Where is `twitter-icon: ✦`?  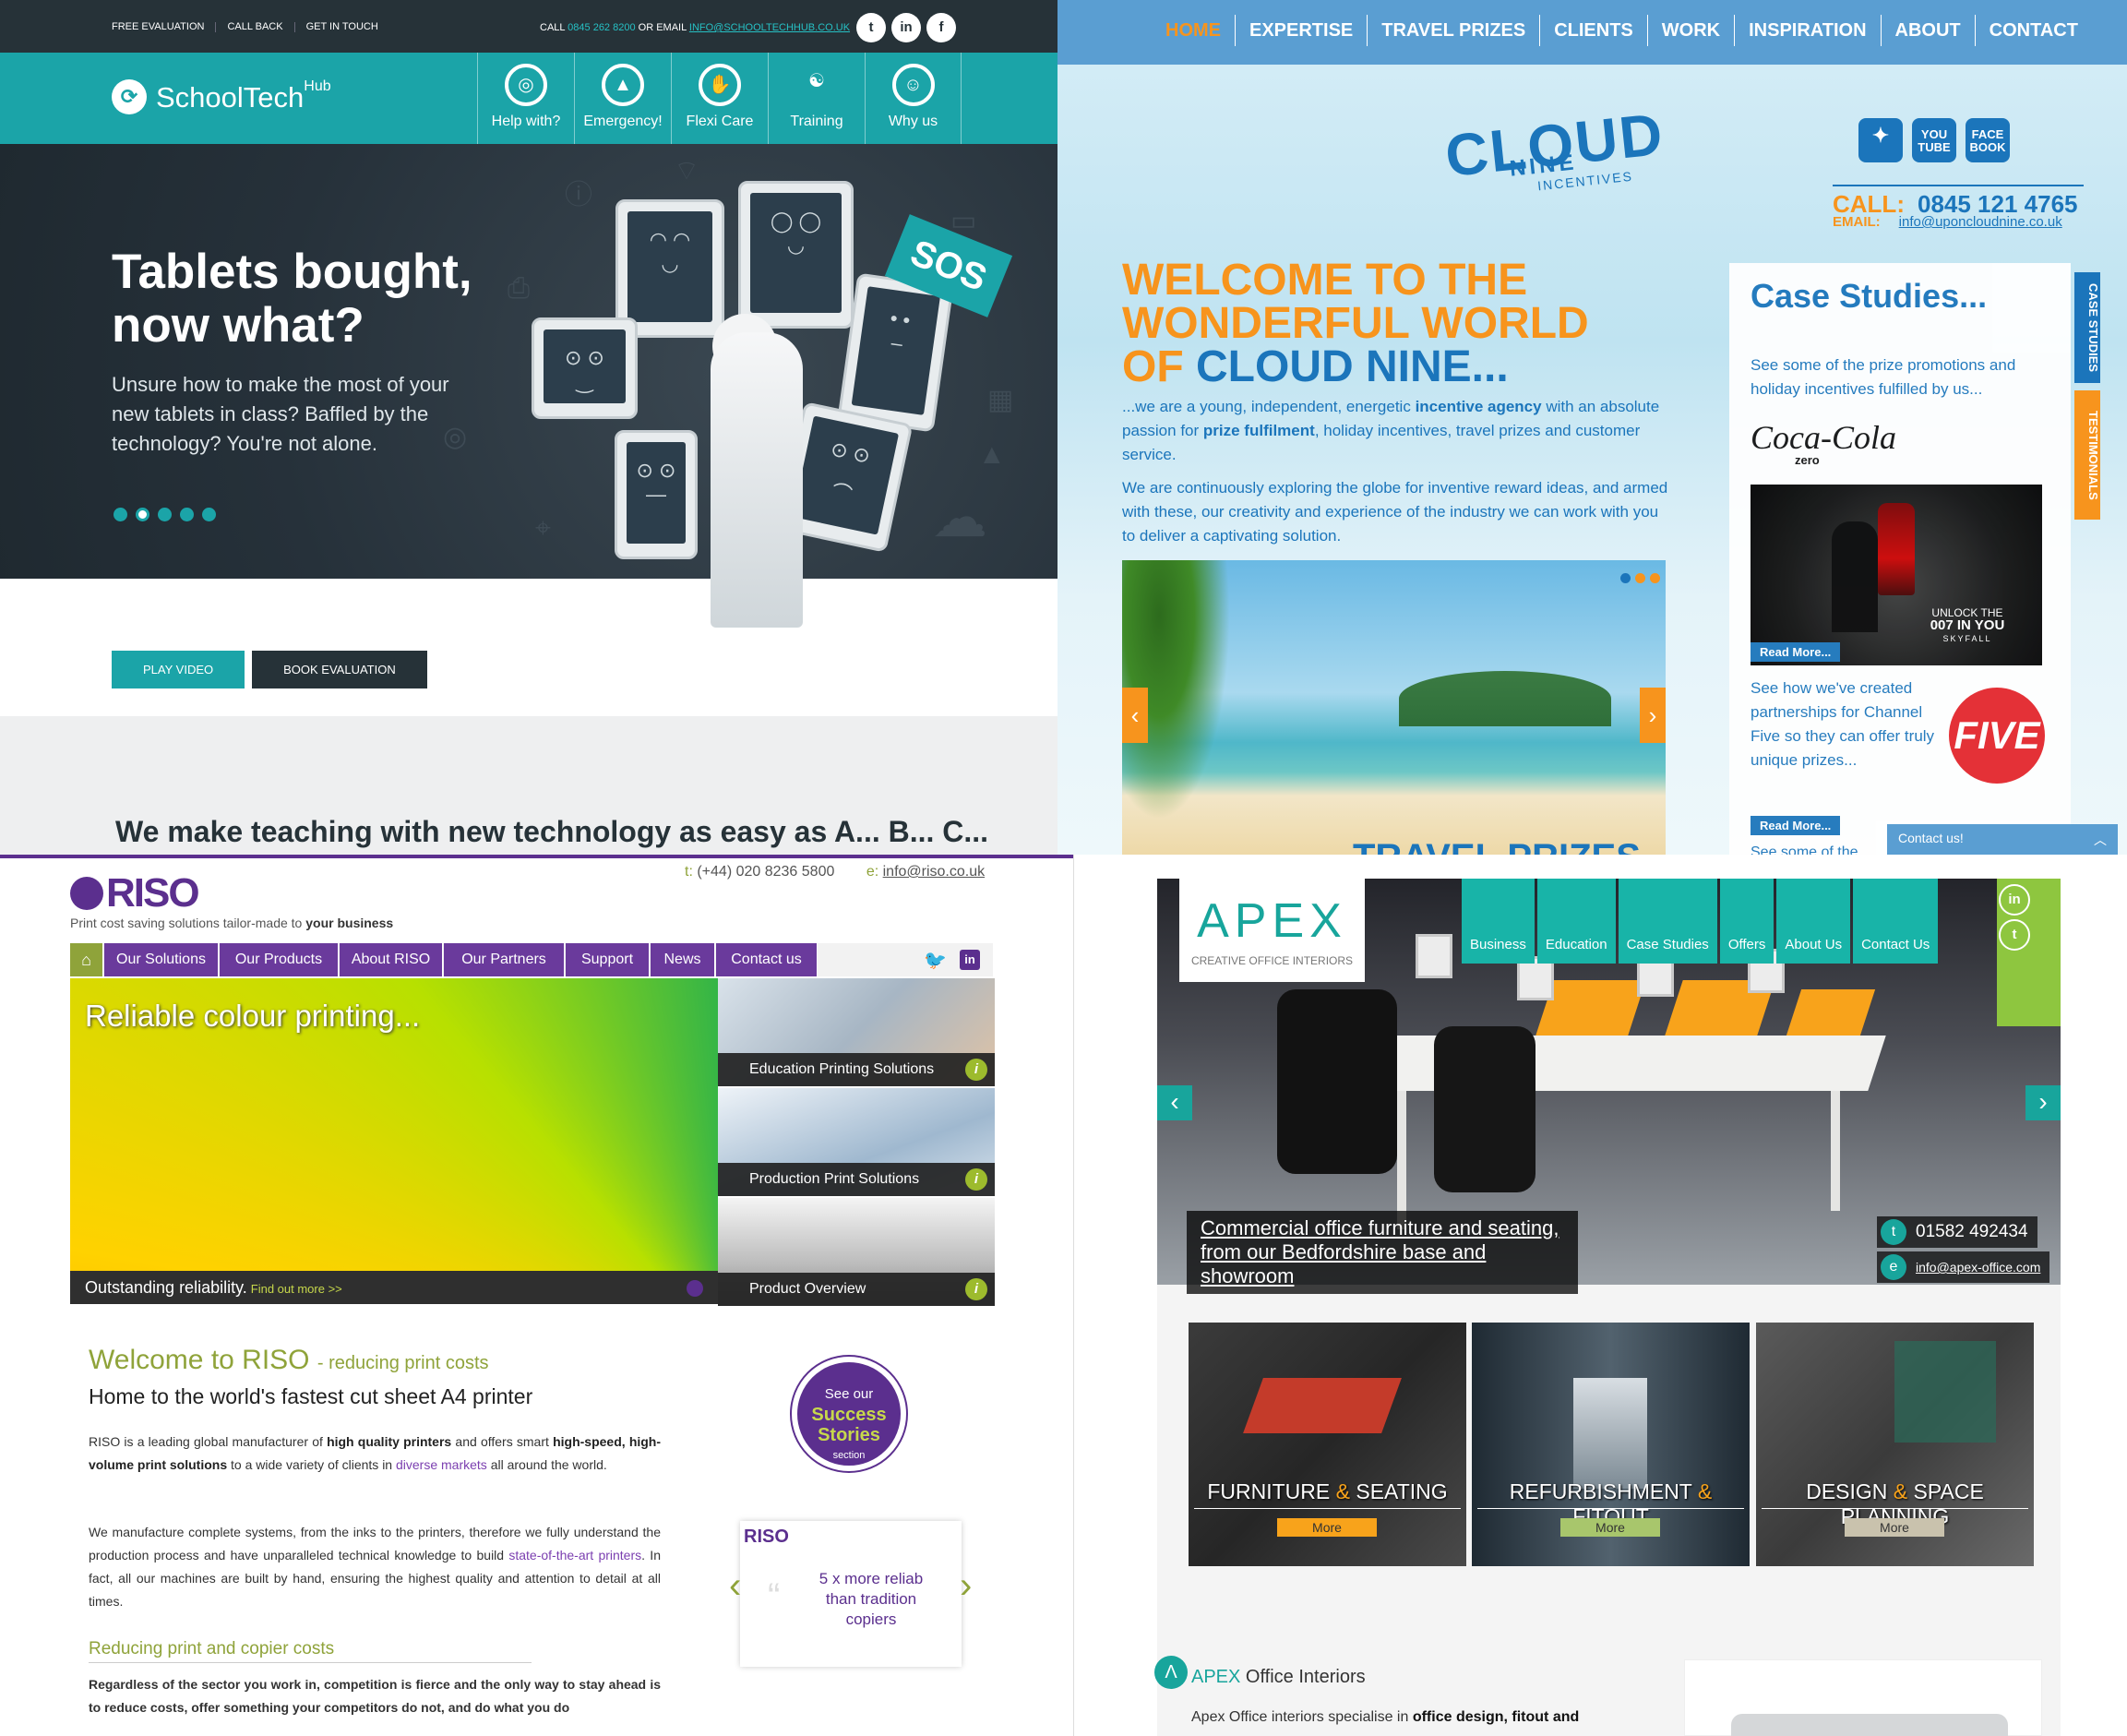 twitter-icon: ✦ is located at coordinates (1881, 140).